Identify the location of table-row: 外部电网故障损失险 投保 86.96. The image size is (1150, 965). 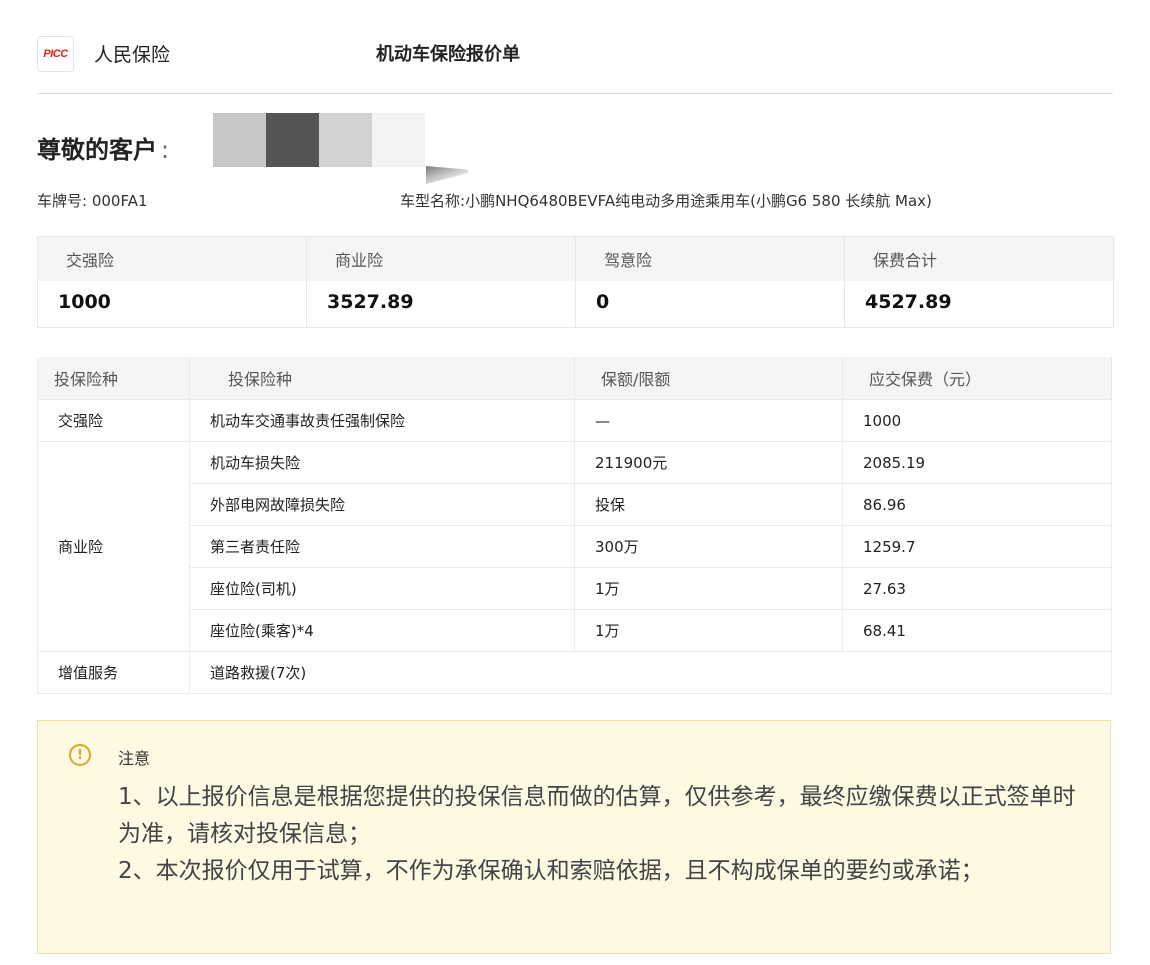
(575, 504).